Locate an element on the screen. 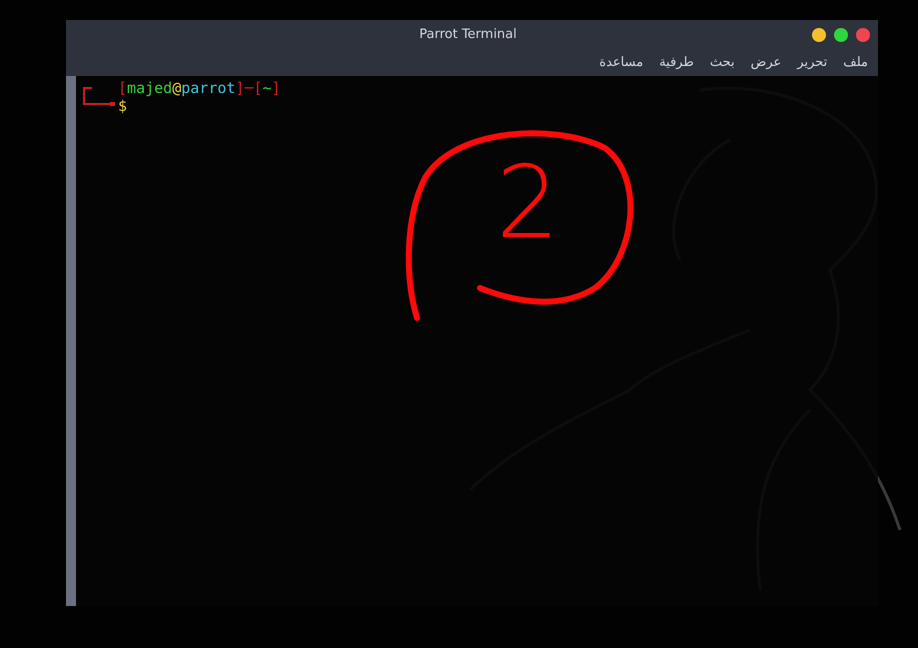 This screenshot has width=918, height=648. window-title: Parrot Terminal is located at coordinates (468, 34).